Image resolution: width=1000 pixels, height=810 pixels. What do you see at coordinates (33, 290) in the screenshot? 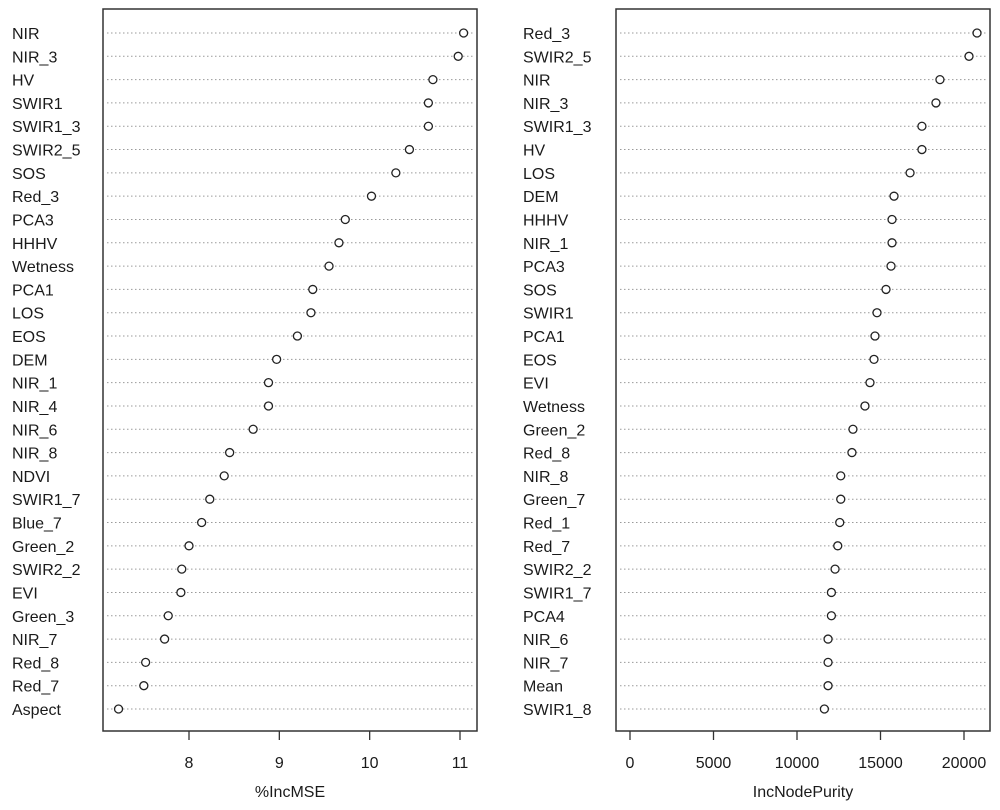
I see `category-label: PCA1` at bounding box center [33, 290].